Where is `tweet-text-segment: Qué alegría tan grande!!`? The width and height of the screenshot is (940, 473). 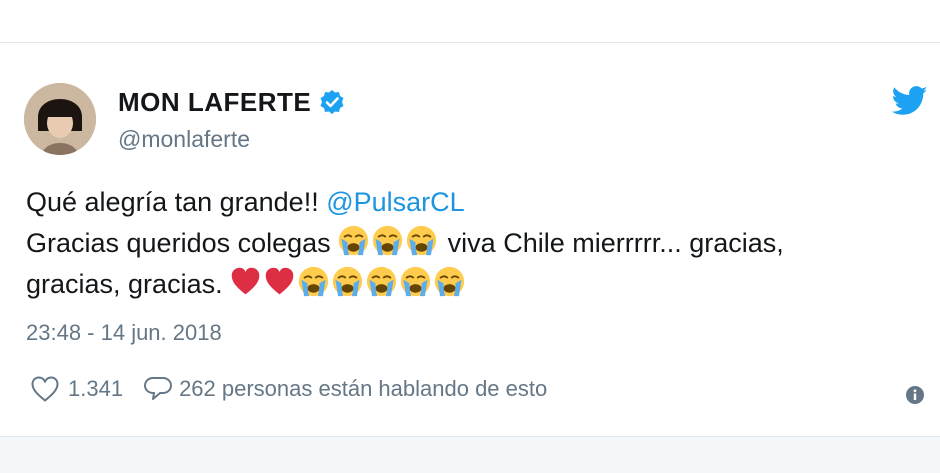 tweet-text-segment: Qué alegría tan grande!! is located at coordinates (176, 202).